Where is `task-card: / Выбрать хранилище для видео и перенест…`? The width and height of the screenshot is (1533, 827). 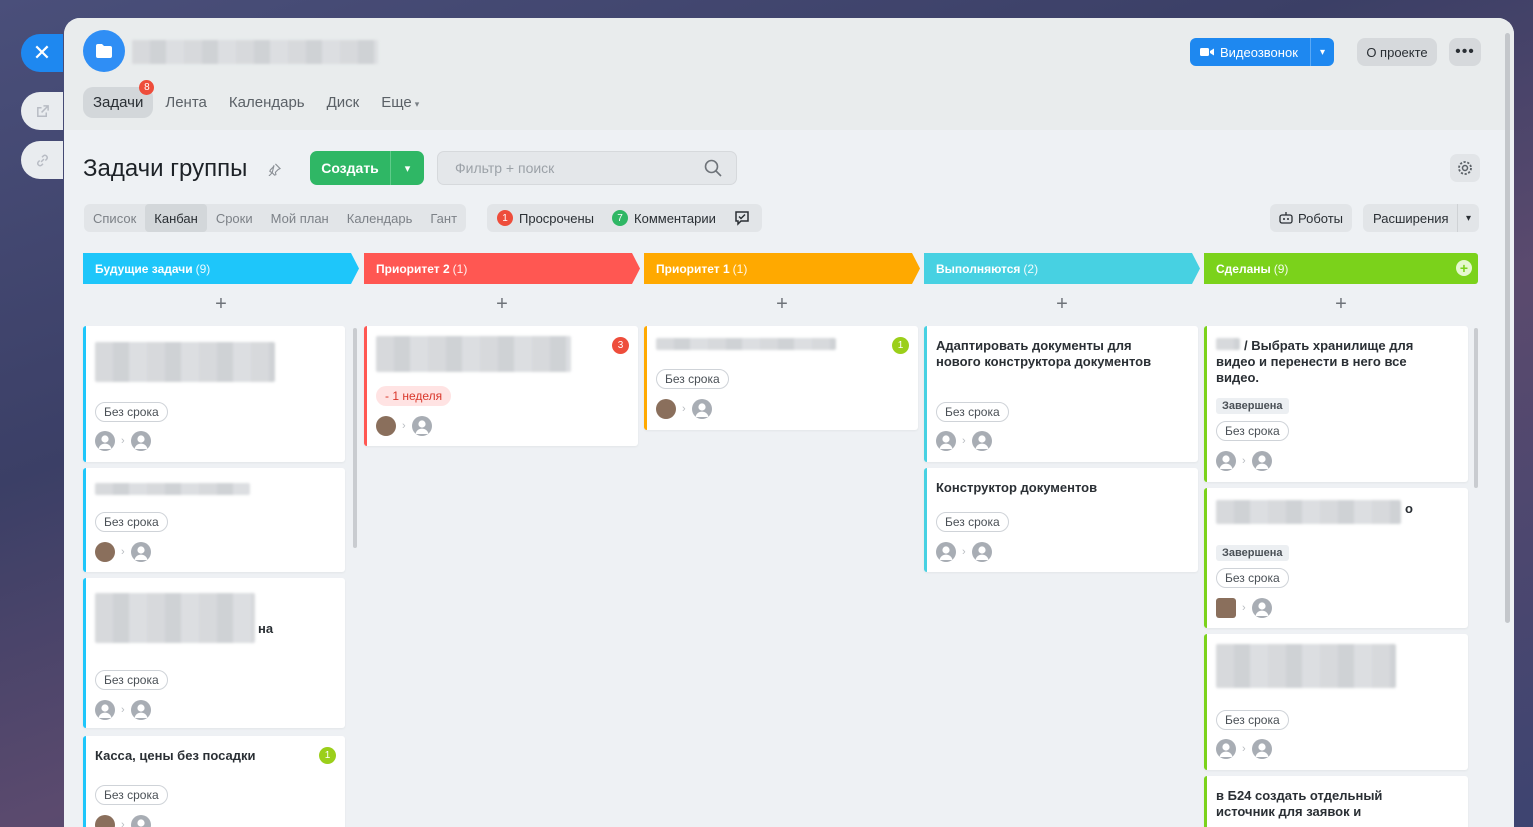
task-card: / Выбрать хранилище для видео и перенест… is located at coordinates (1336, 404).